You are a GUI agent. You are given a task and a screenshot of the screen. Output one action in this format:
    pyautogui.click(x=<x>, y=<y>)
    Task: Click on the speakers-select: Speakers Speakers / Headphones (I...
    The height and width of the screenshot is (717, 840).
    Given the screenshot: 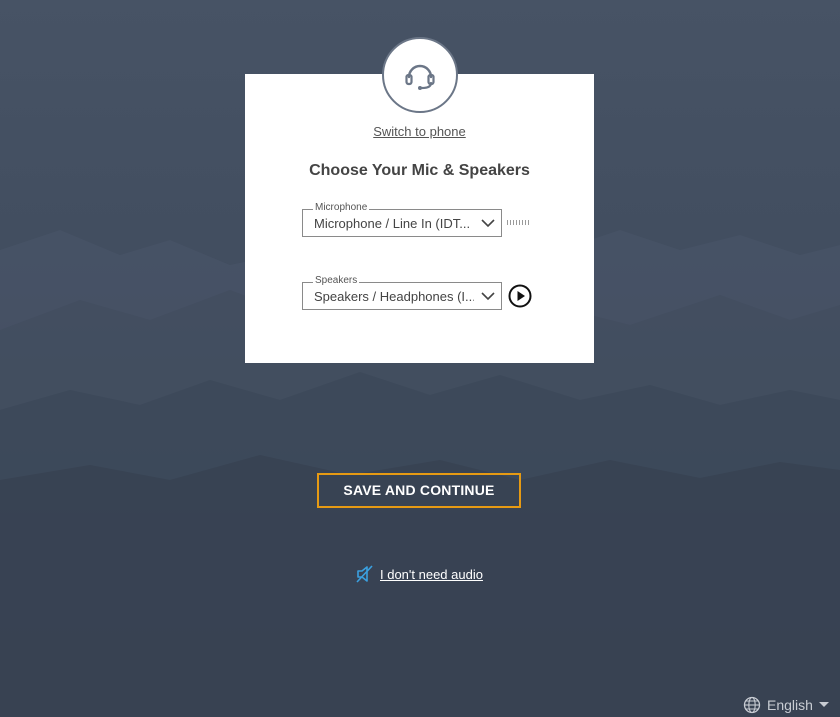 What is the action you would take?
    pyautogui.click(x=402, y=292)
    